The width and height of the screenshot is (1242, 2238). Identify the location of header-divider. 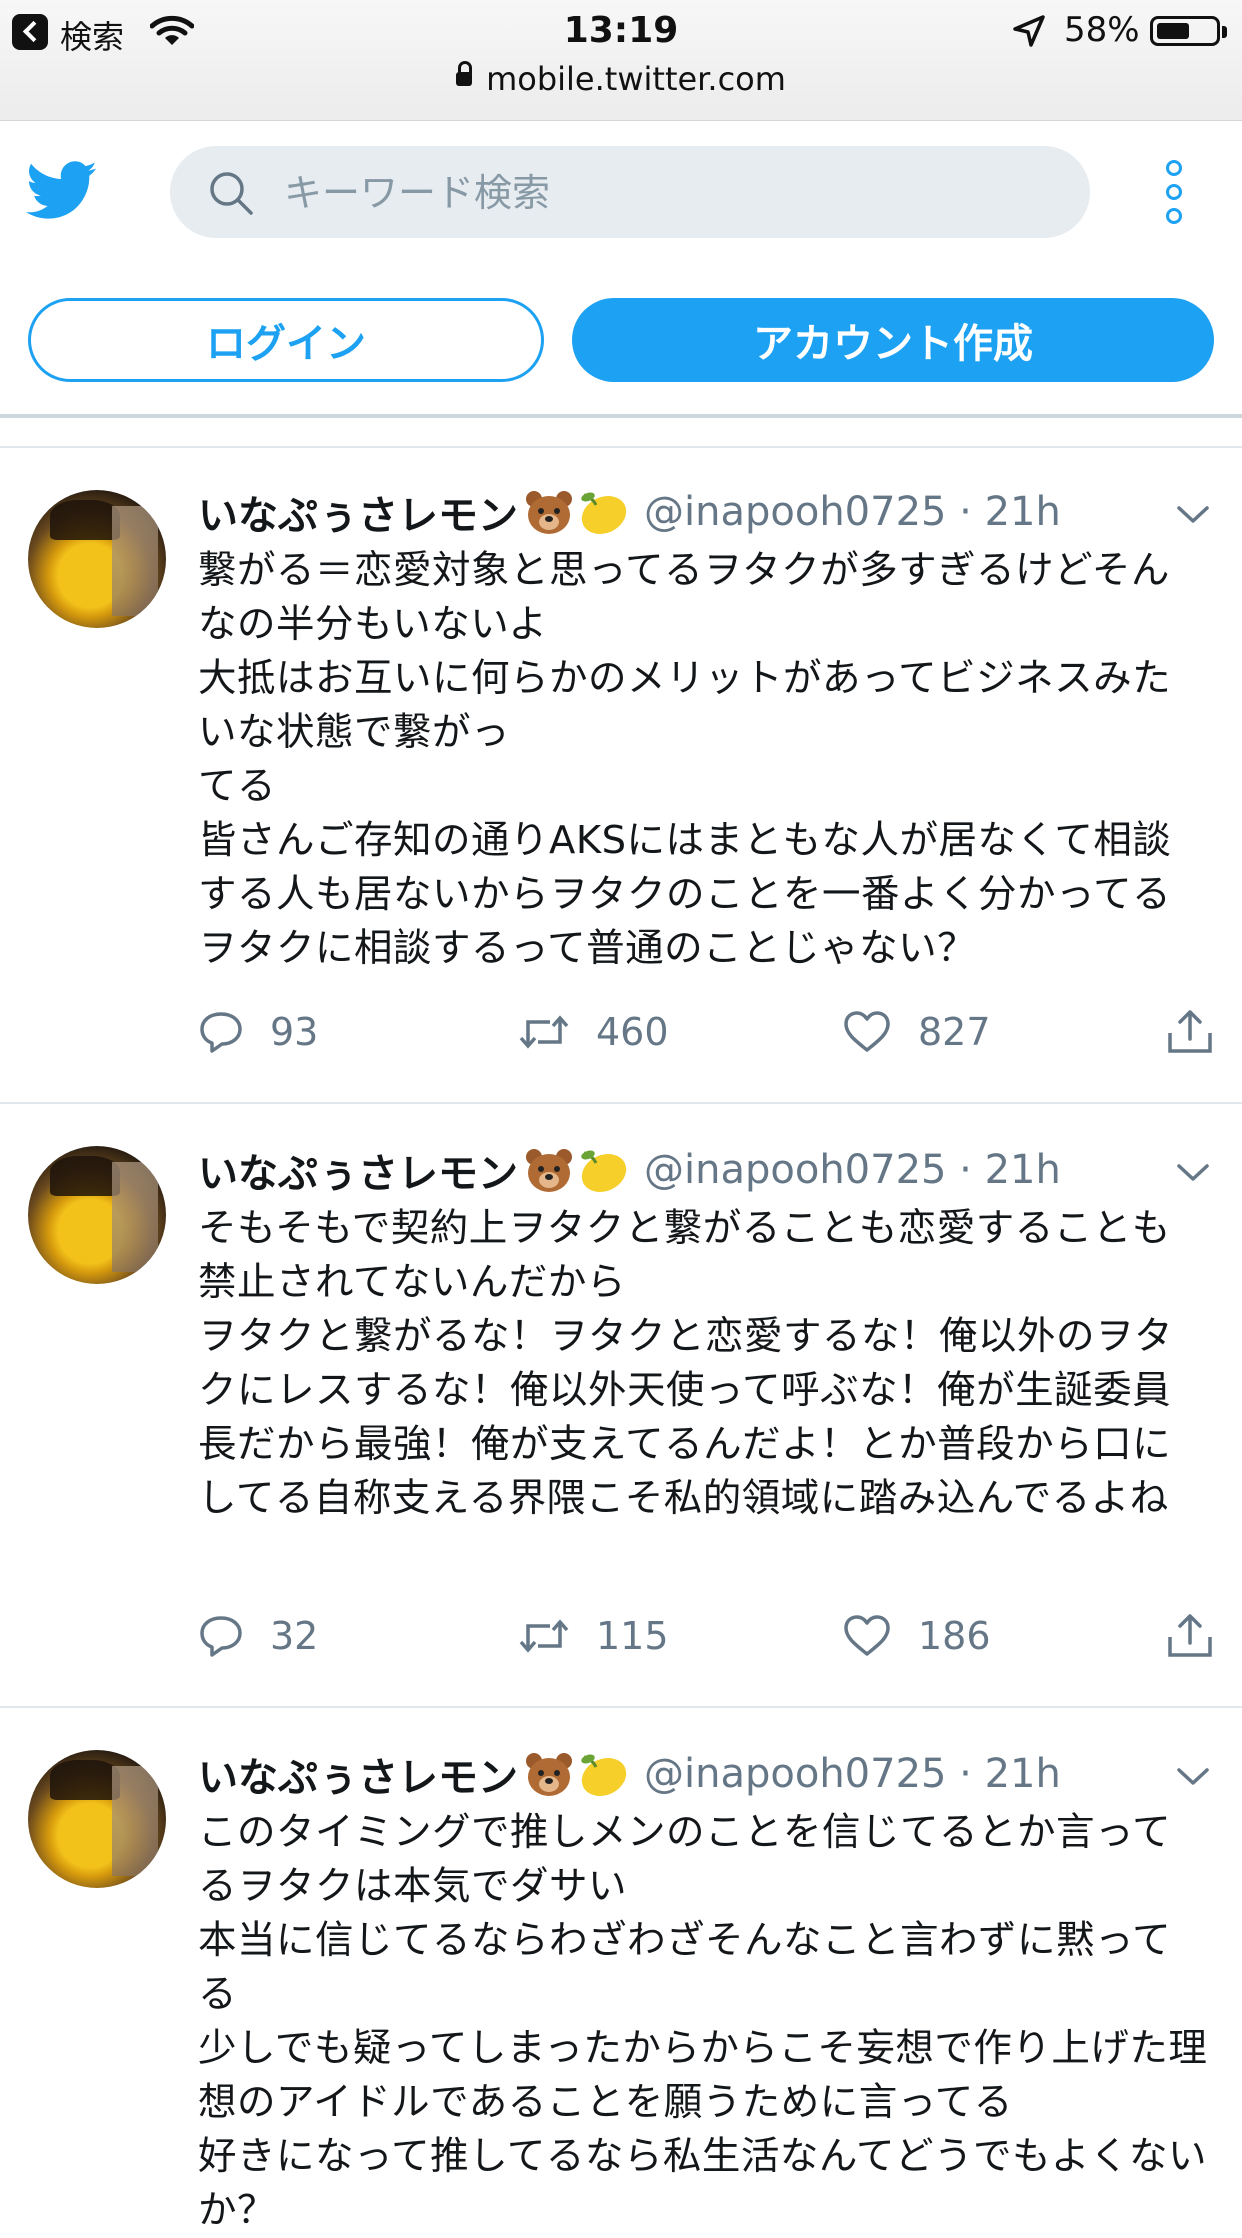
(621, 416).